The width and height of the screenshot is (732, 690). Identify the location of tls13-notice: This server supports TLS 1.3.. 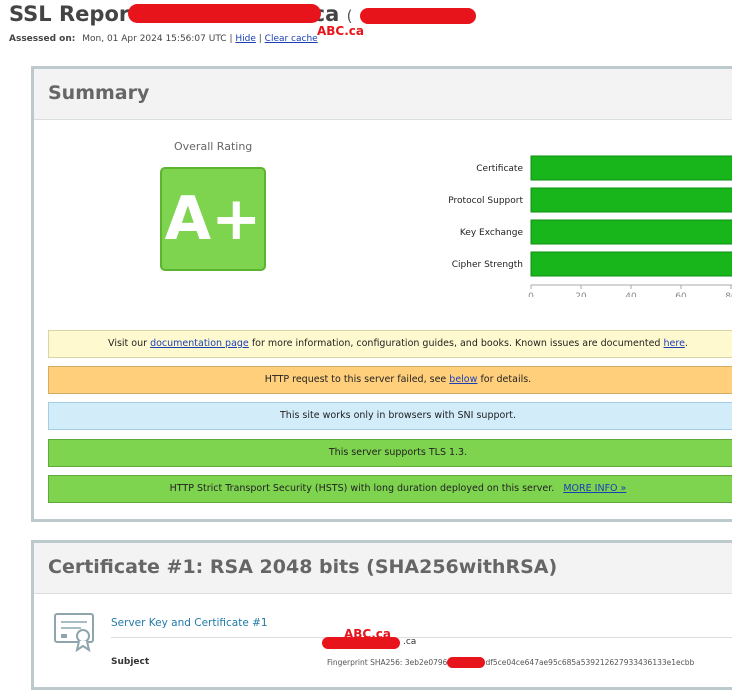
(390, 453).